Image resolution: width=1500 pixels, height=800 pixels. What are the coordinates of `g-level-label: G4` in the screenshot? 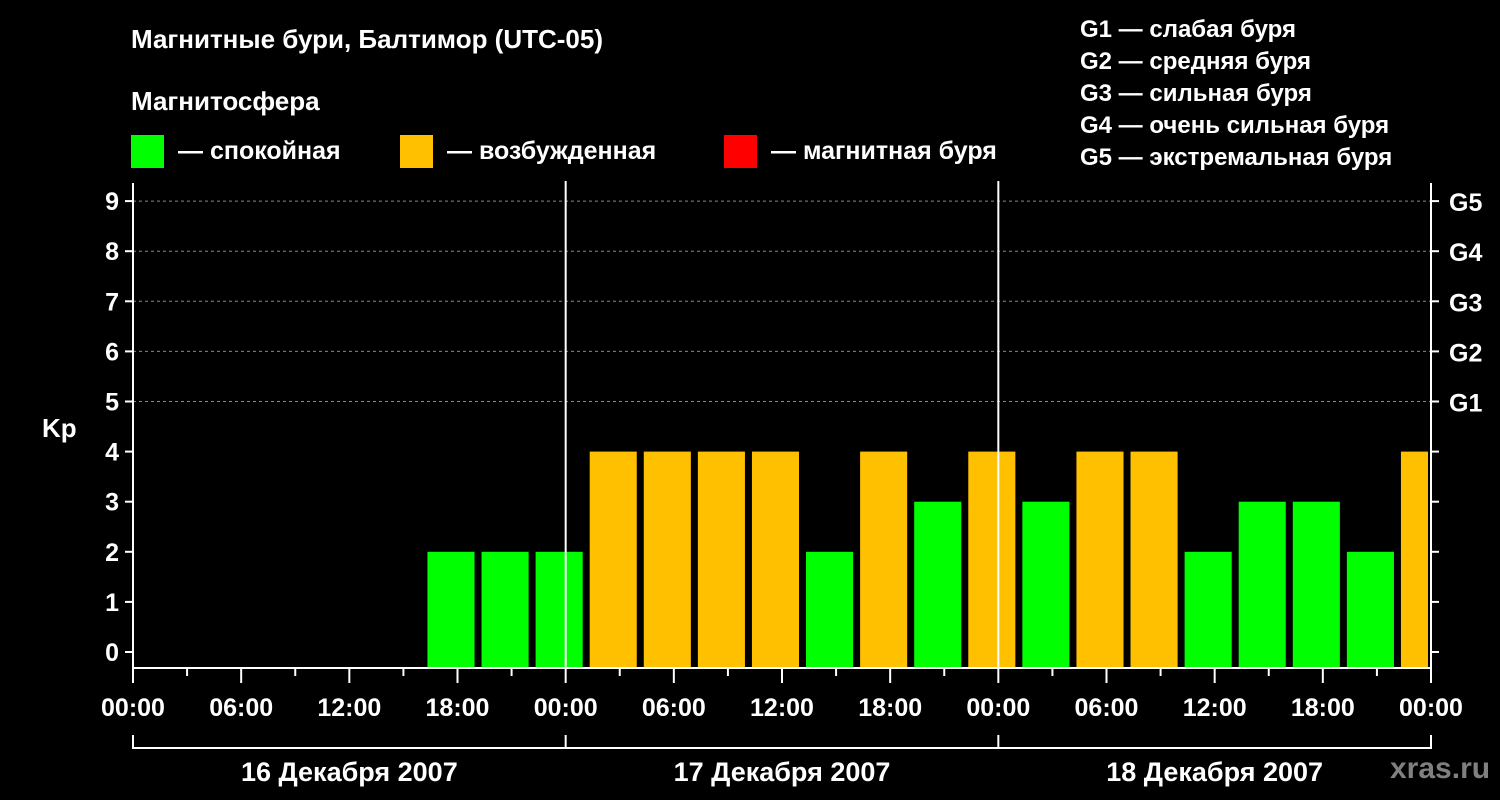 It's located at (1465, 253).